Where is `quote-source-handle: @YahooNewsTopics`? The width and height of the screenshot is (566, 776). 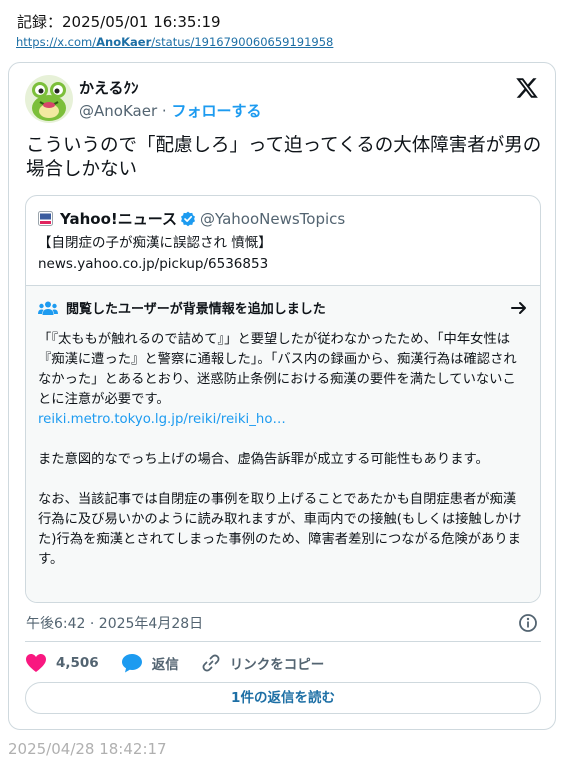 quote-source-handle: @YahooNewsTopics is located at coordinates (273, 218).